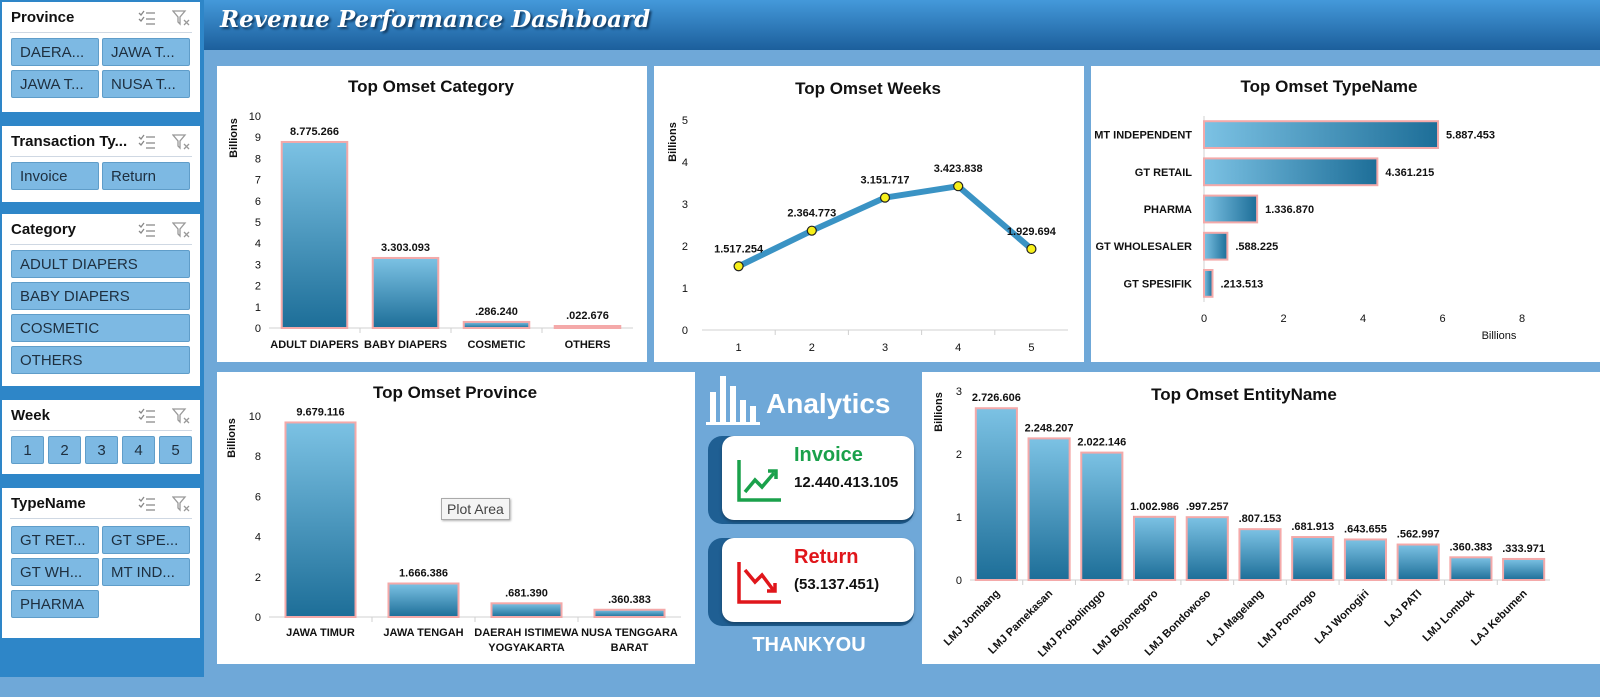 This screenshot has height=697, width=1600. What do you see at coordinates (405, 248) in the screenshot?
I see `data-label: 3.303.093` at bounding box center [405, 248].